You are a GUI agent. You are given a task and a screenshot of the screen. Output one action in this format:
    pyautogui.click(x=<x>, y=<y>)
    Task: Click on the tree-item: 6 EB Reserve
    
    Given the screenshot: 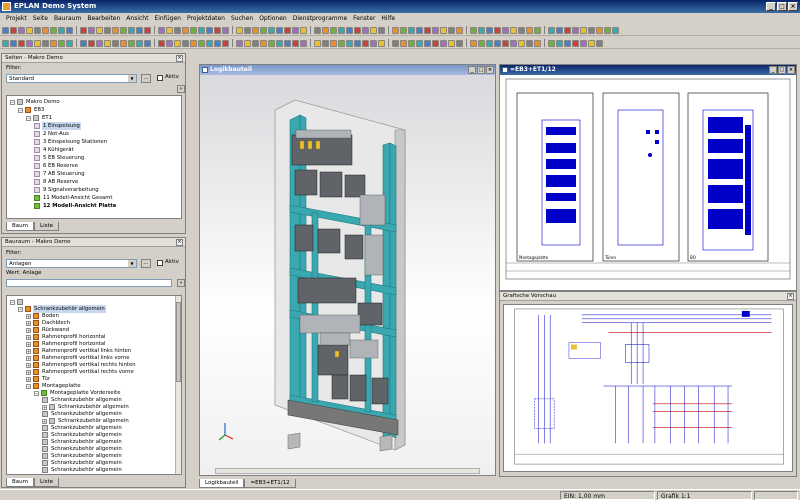 What is the action you would take?
    pyautogui.click(x=56, y=166)
    